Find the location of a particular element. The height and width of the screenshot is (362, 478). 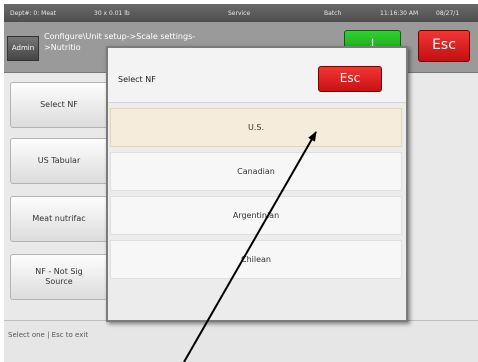

admin-button: Admin is located at coordinates (23, 48).